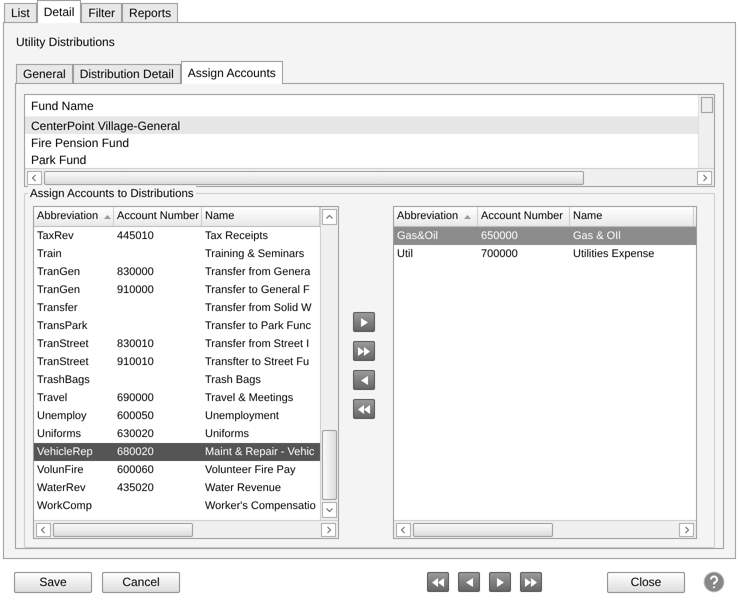 This screenshot has height=611, width=739. Describe the element at coordinates (545, 254) in the screenshot. I see `grid-row: Util 700000 Utilities Expense` at that location.